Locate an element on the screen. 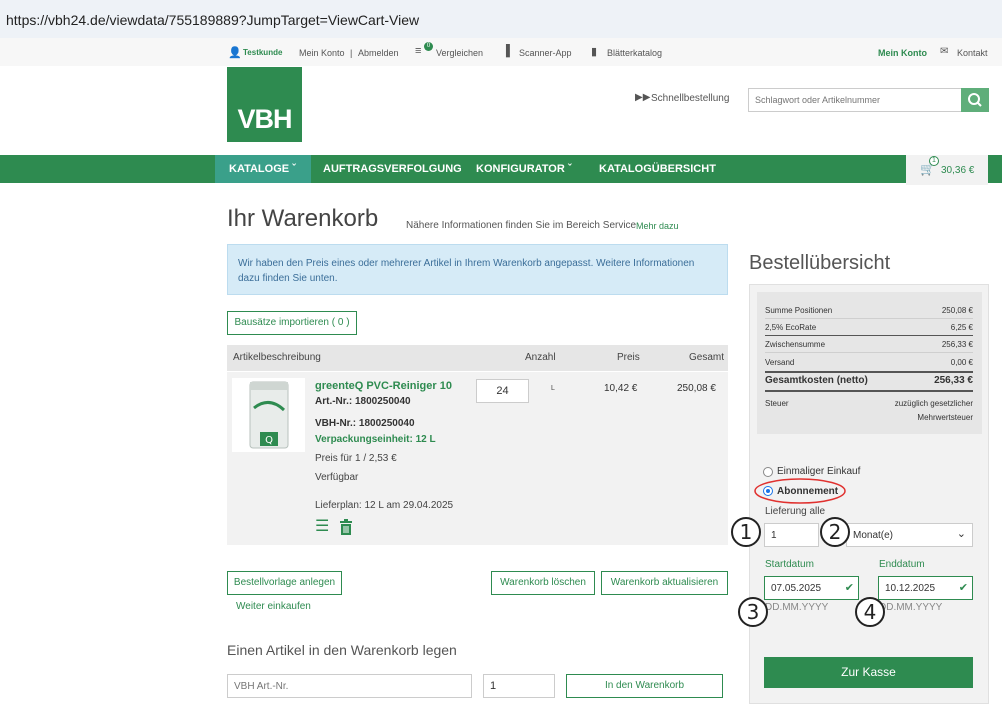 The image size is (1002, 713). checkout-button: Zur Kasse is located at coordinates (868, 672).